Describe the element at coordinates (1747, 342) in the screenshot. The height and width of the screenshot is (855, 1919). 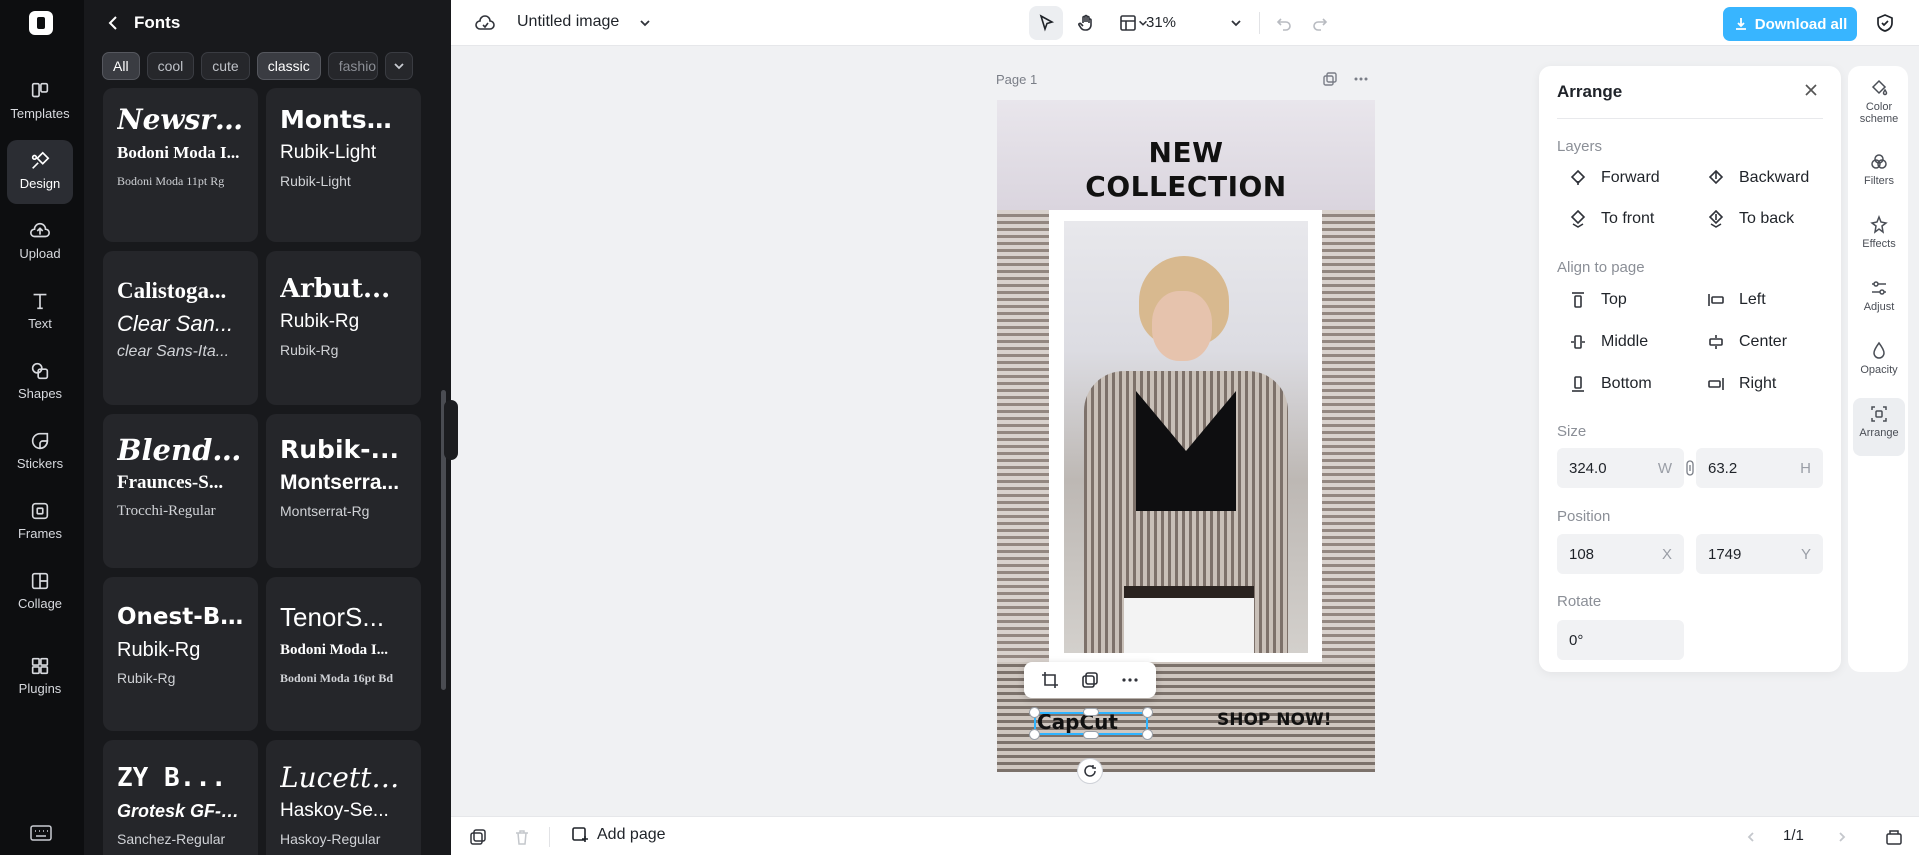
I see `align-center-button: Center` at that location.